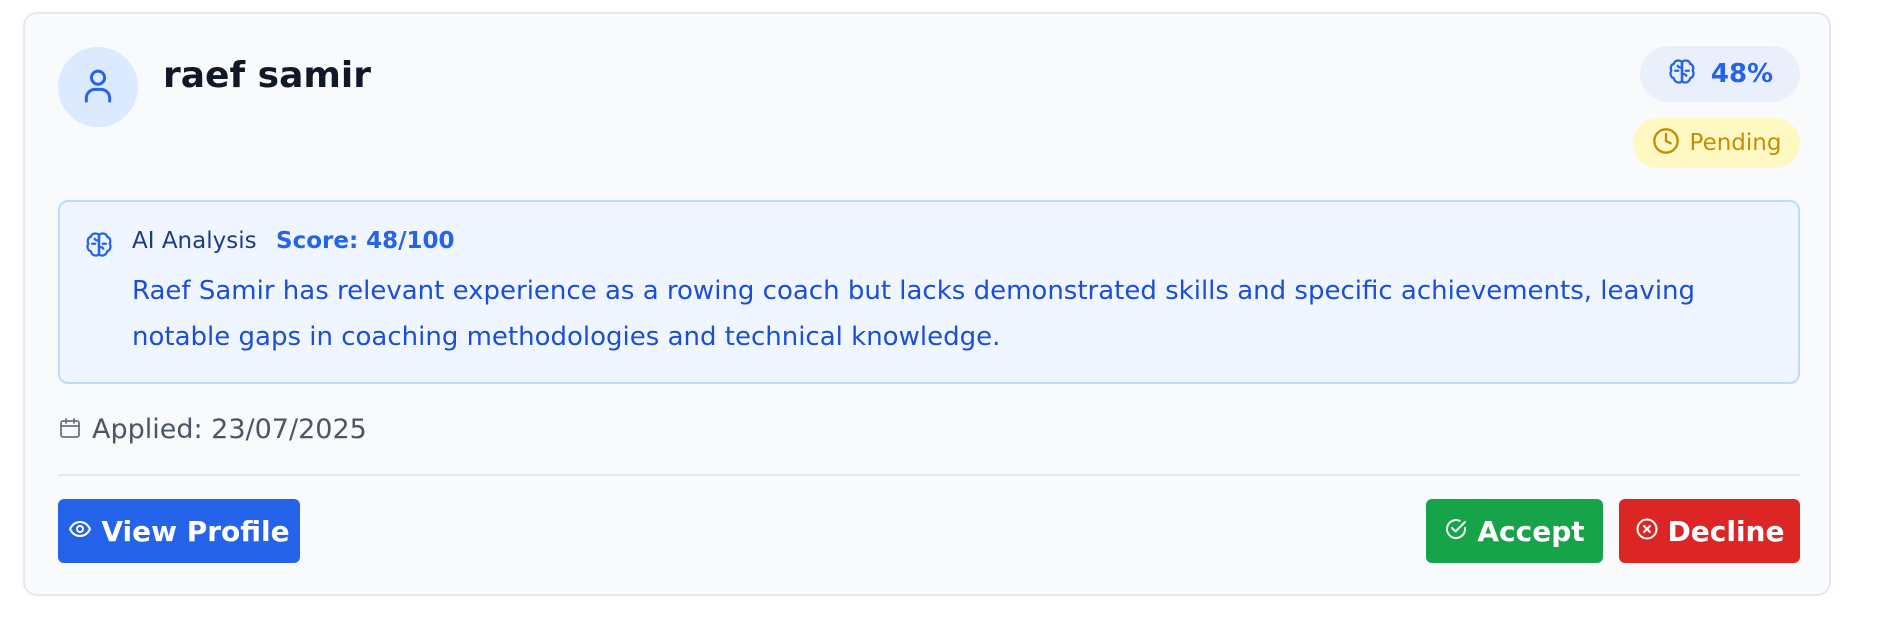 The width and height of the screenshot is (1895, 635). I want to click on match-score-badge: 48%, so click(1720, 74).